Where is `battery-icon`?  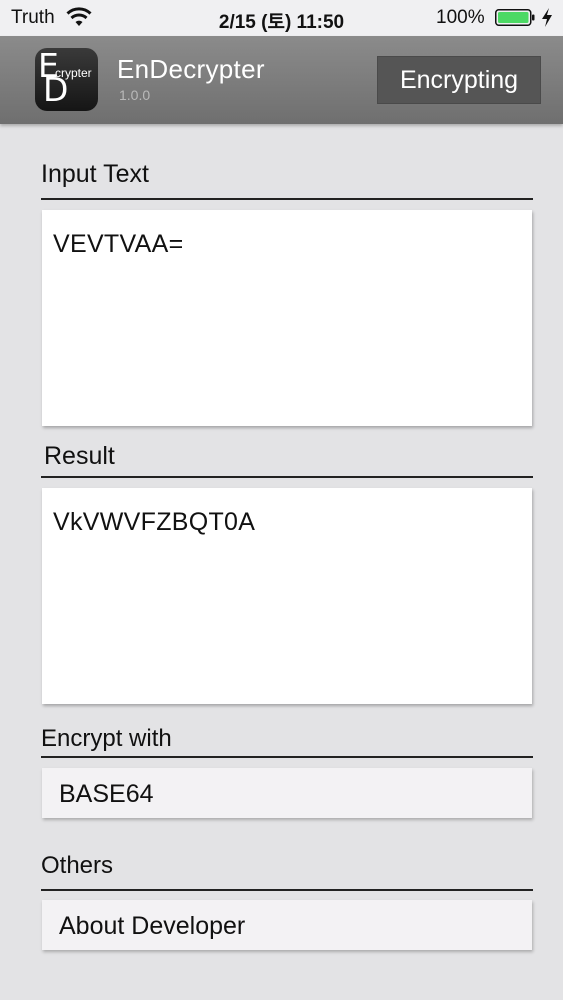 battery-icon is located at coordinates (515, 17).